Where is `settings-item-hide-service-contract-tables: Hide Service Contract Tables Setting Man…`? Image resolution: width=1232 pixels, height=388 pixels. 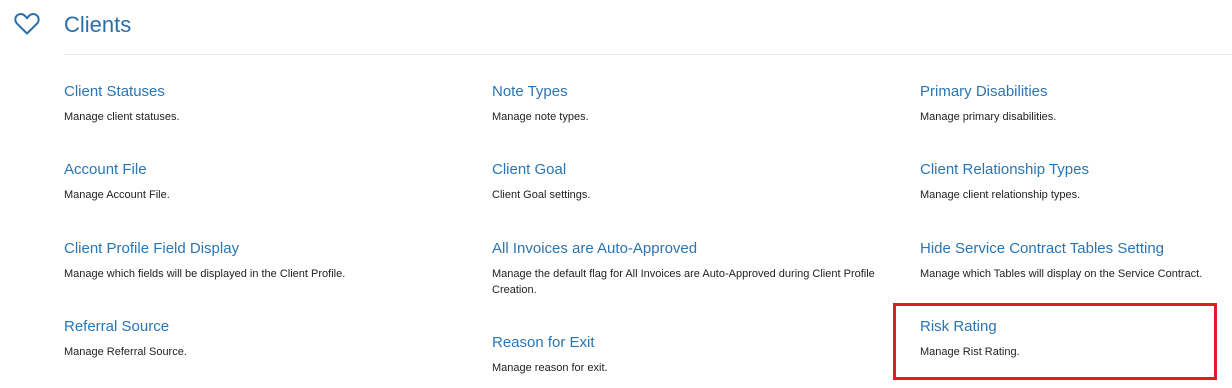
settings-item-hide-service-contract-tables: Hide Service Contract Tables Setting Man… is located at coordinates (1076, 260).